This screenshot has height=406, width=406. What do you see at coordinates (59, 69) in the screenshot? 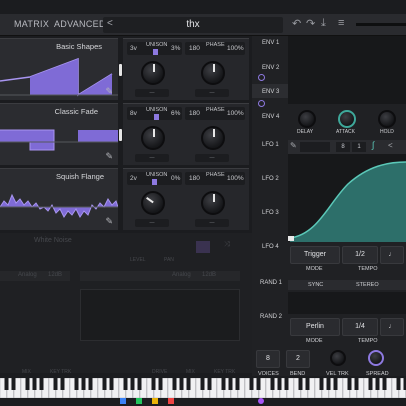
I see `wave-panel-1: Basic Shapes ✎` at bounding box center [59, 69].